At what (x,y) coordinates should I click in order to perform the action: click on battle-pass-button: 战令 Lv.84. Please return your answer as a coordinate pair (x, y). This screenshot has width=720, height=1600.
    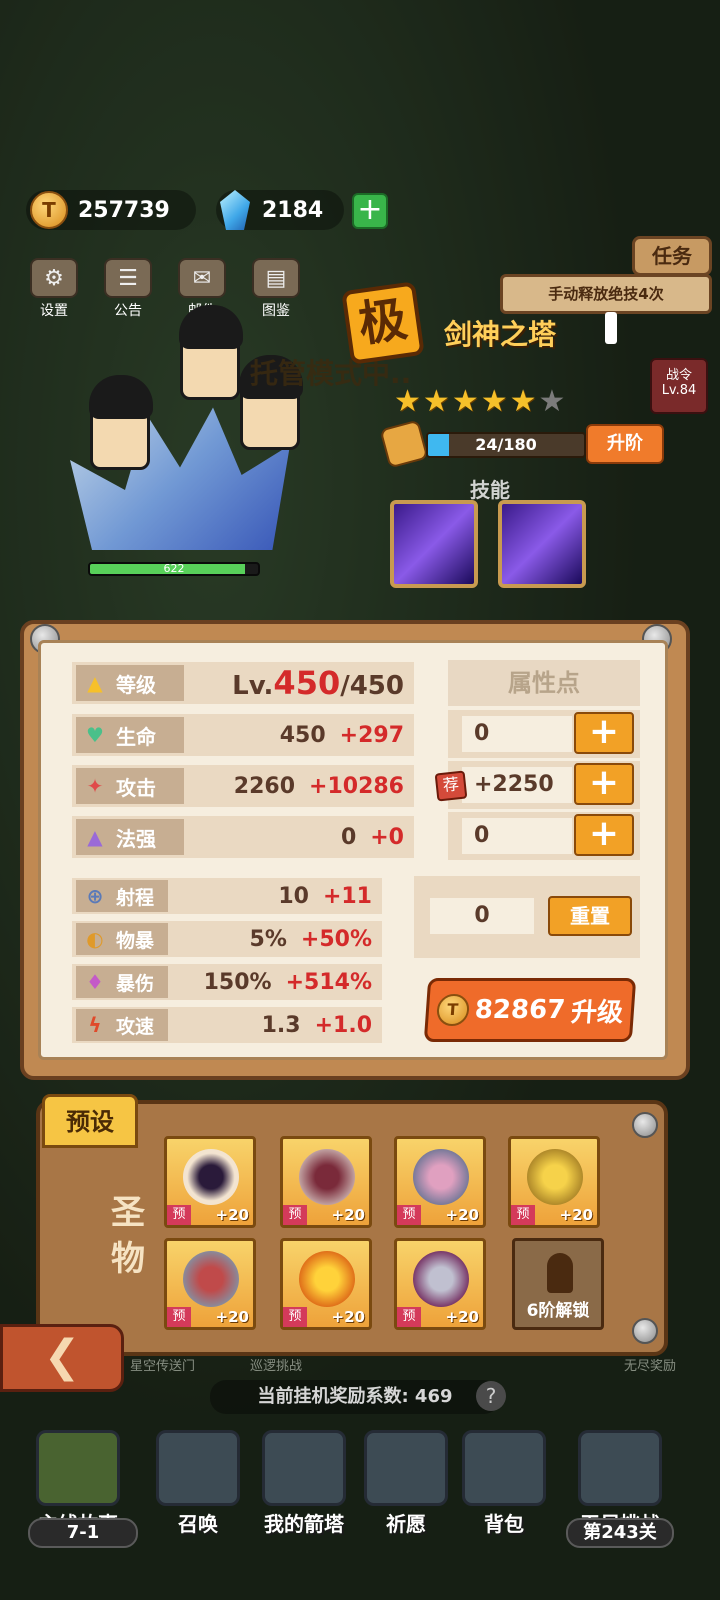
    Looking at the image, I should click on (679, 386).